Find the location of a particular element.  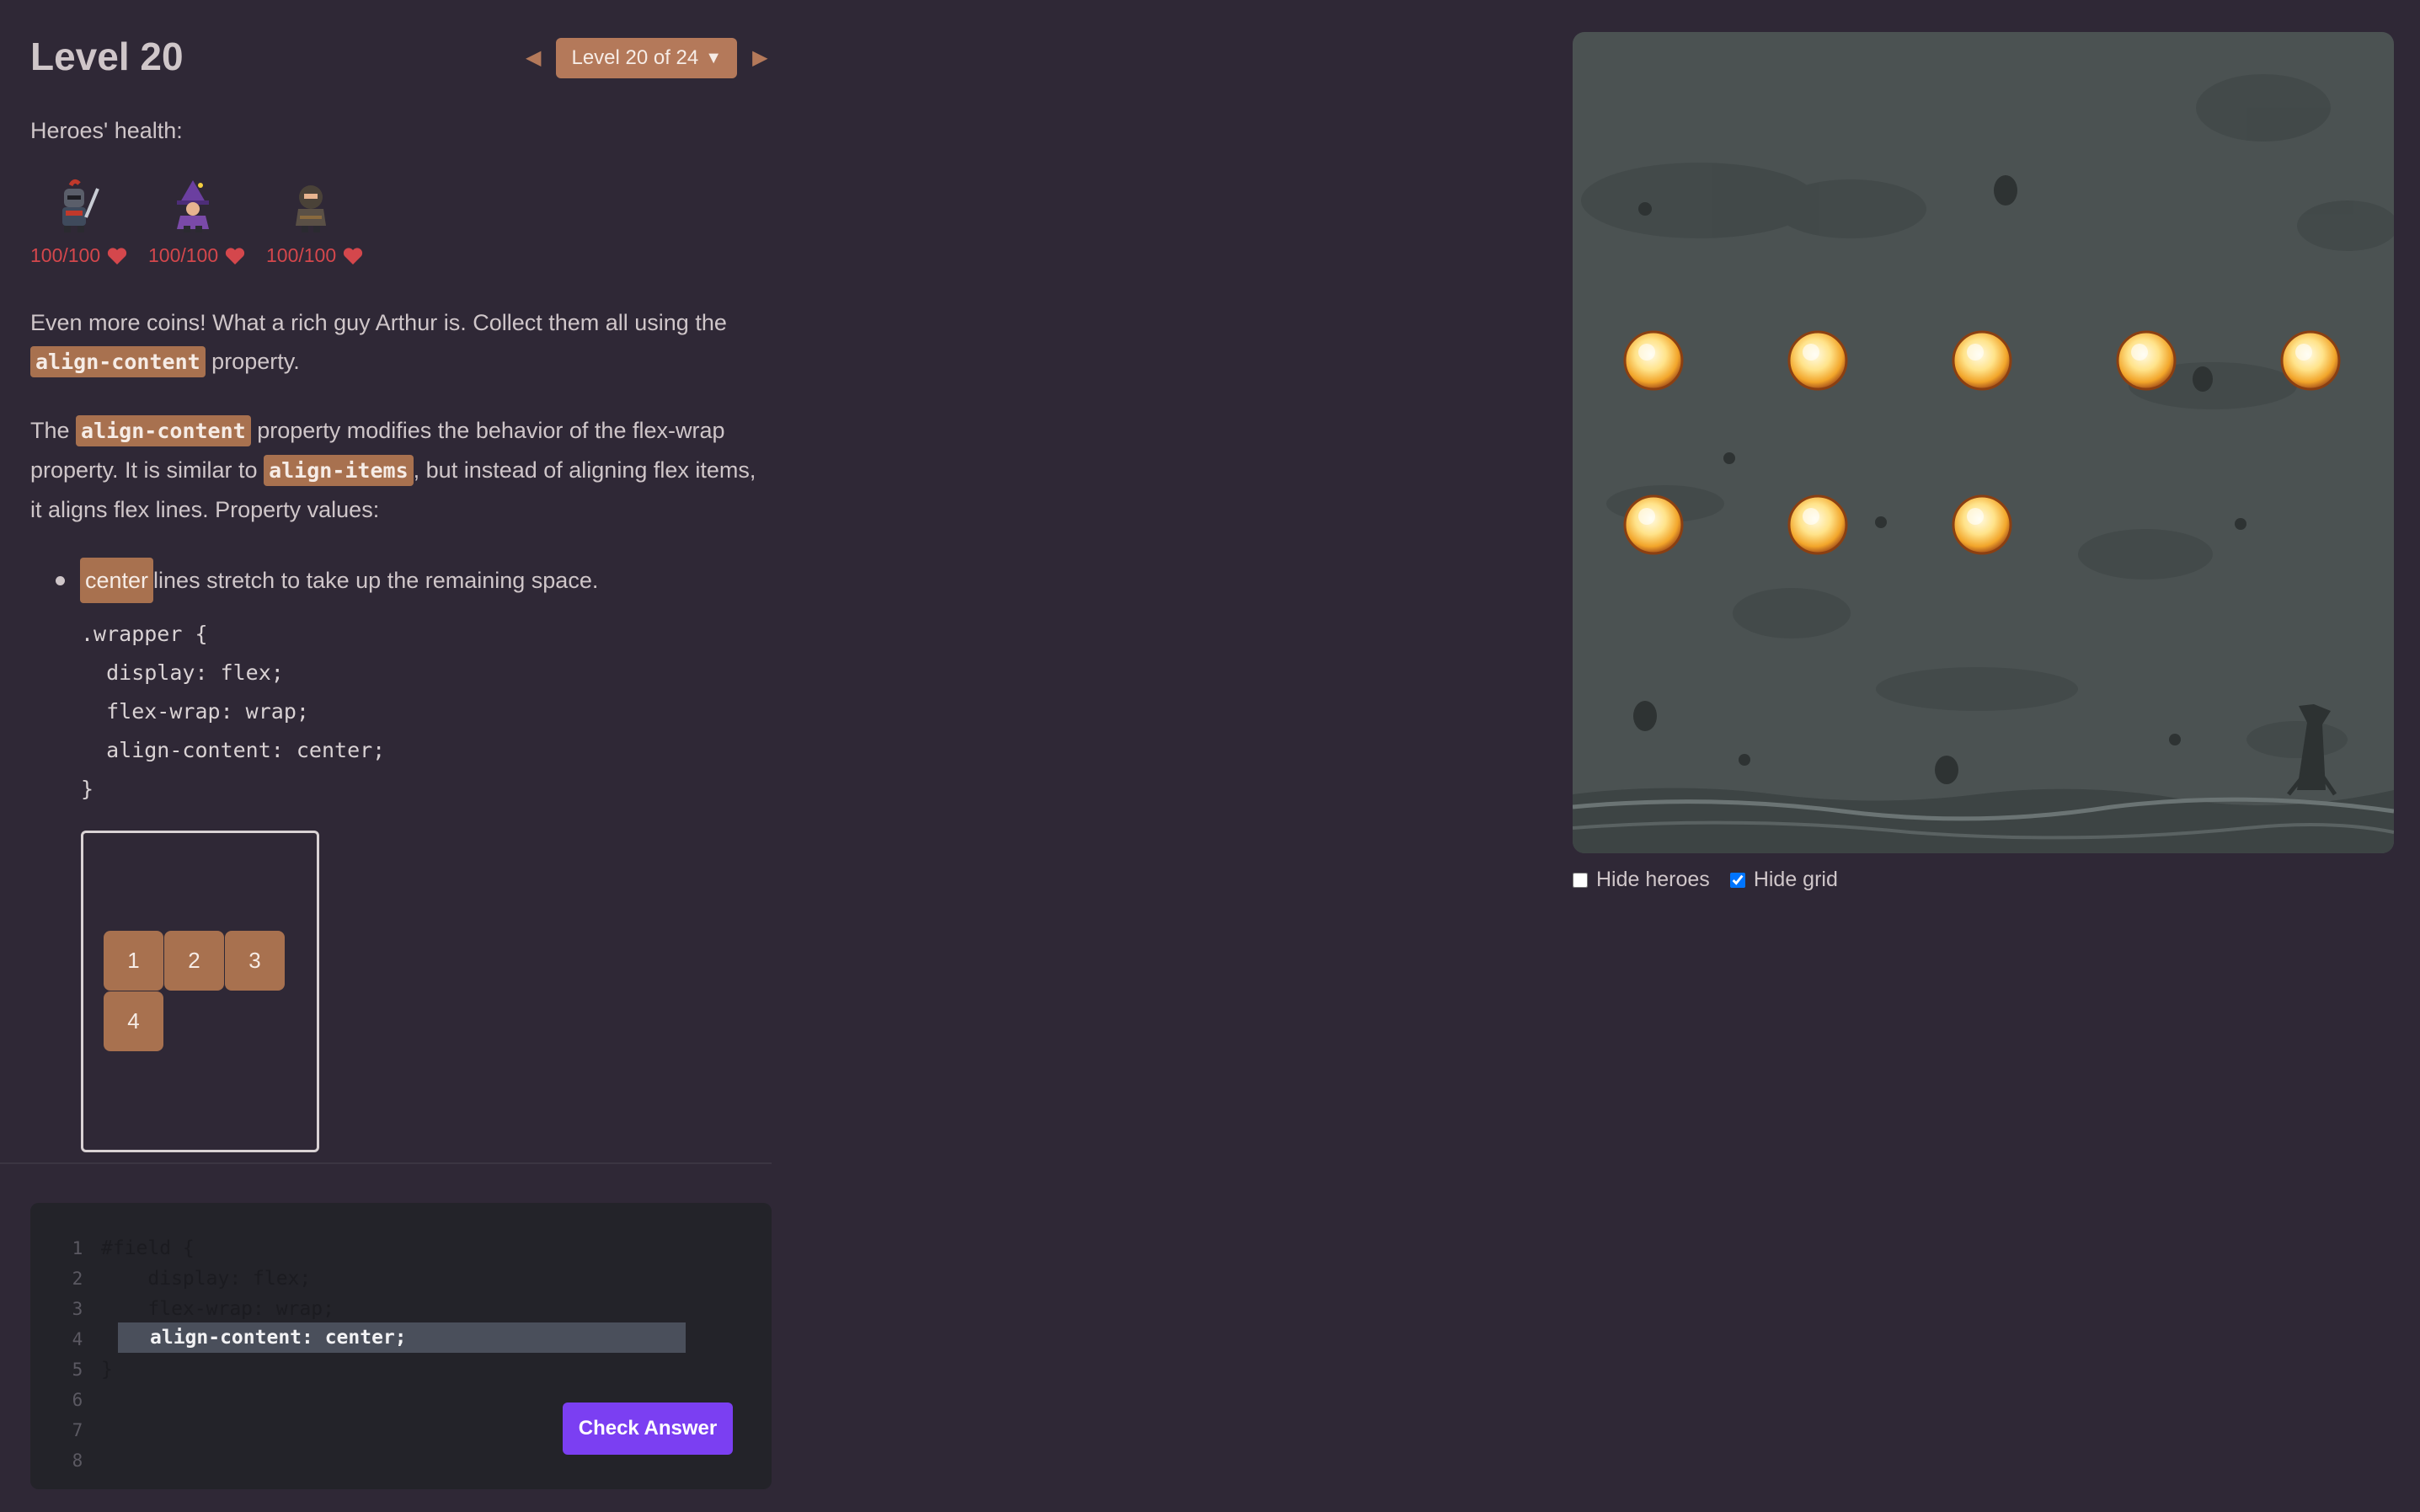

heroes-health-heading: Heroes' health: is located at coordinates (106, 130).